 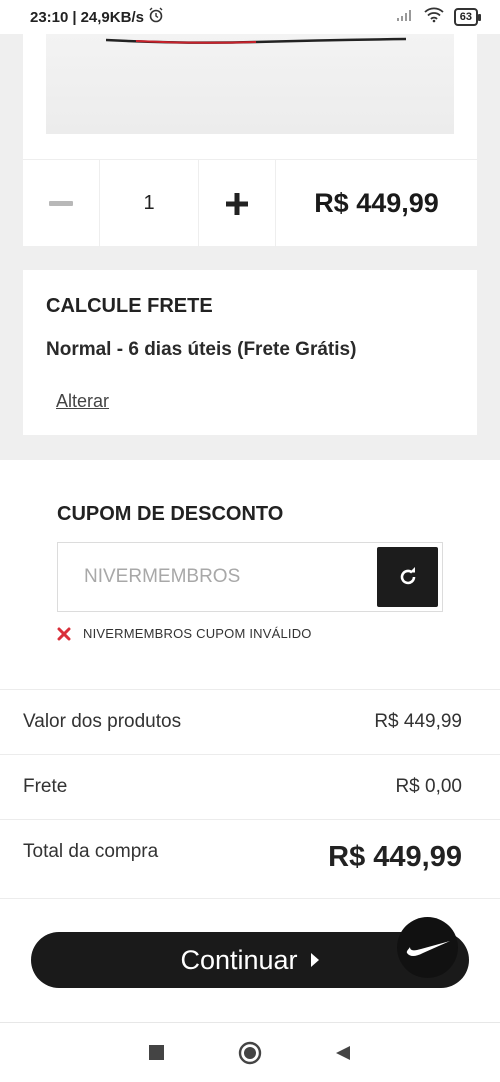 I want to click on quantity-row: 1 R$ 449,99, so click(x=250, y=203).